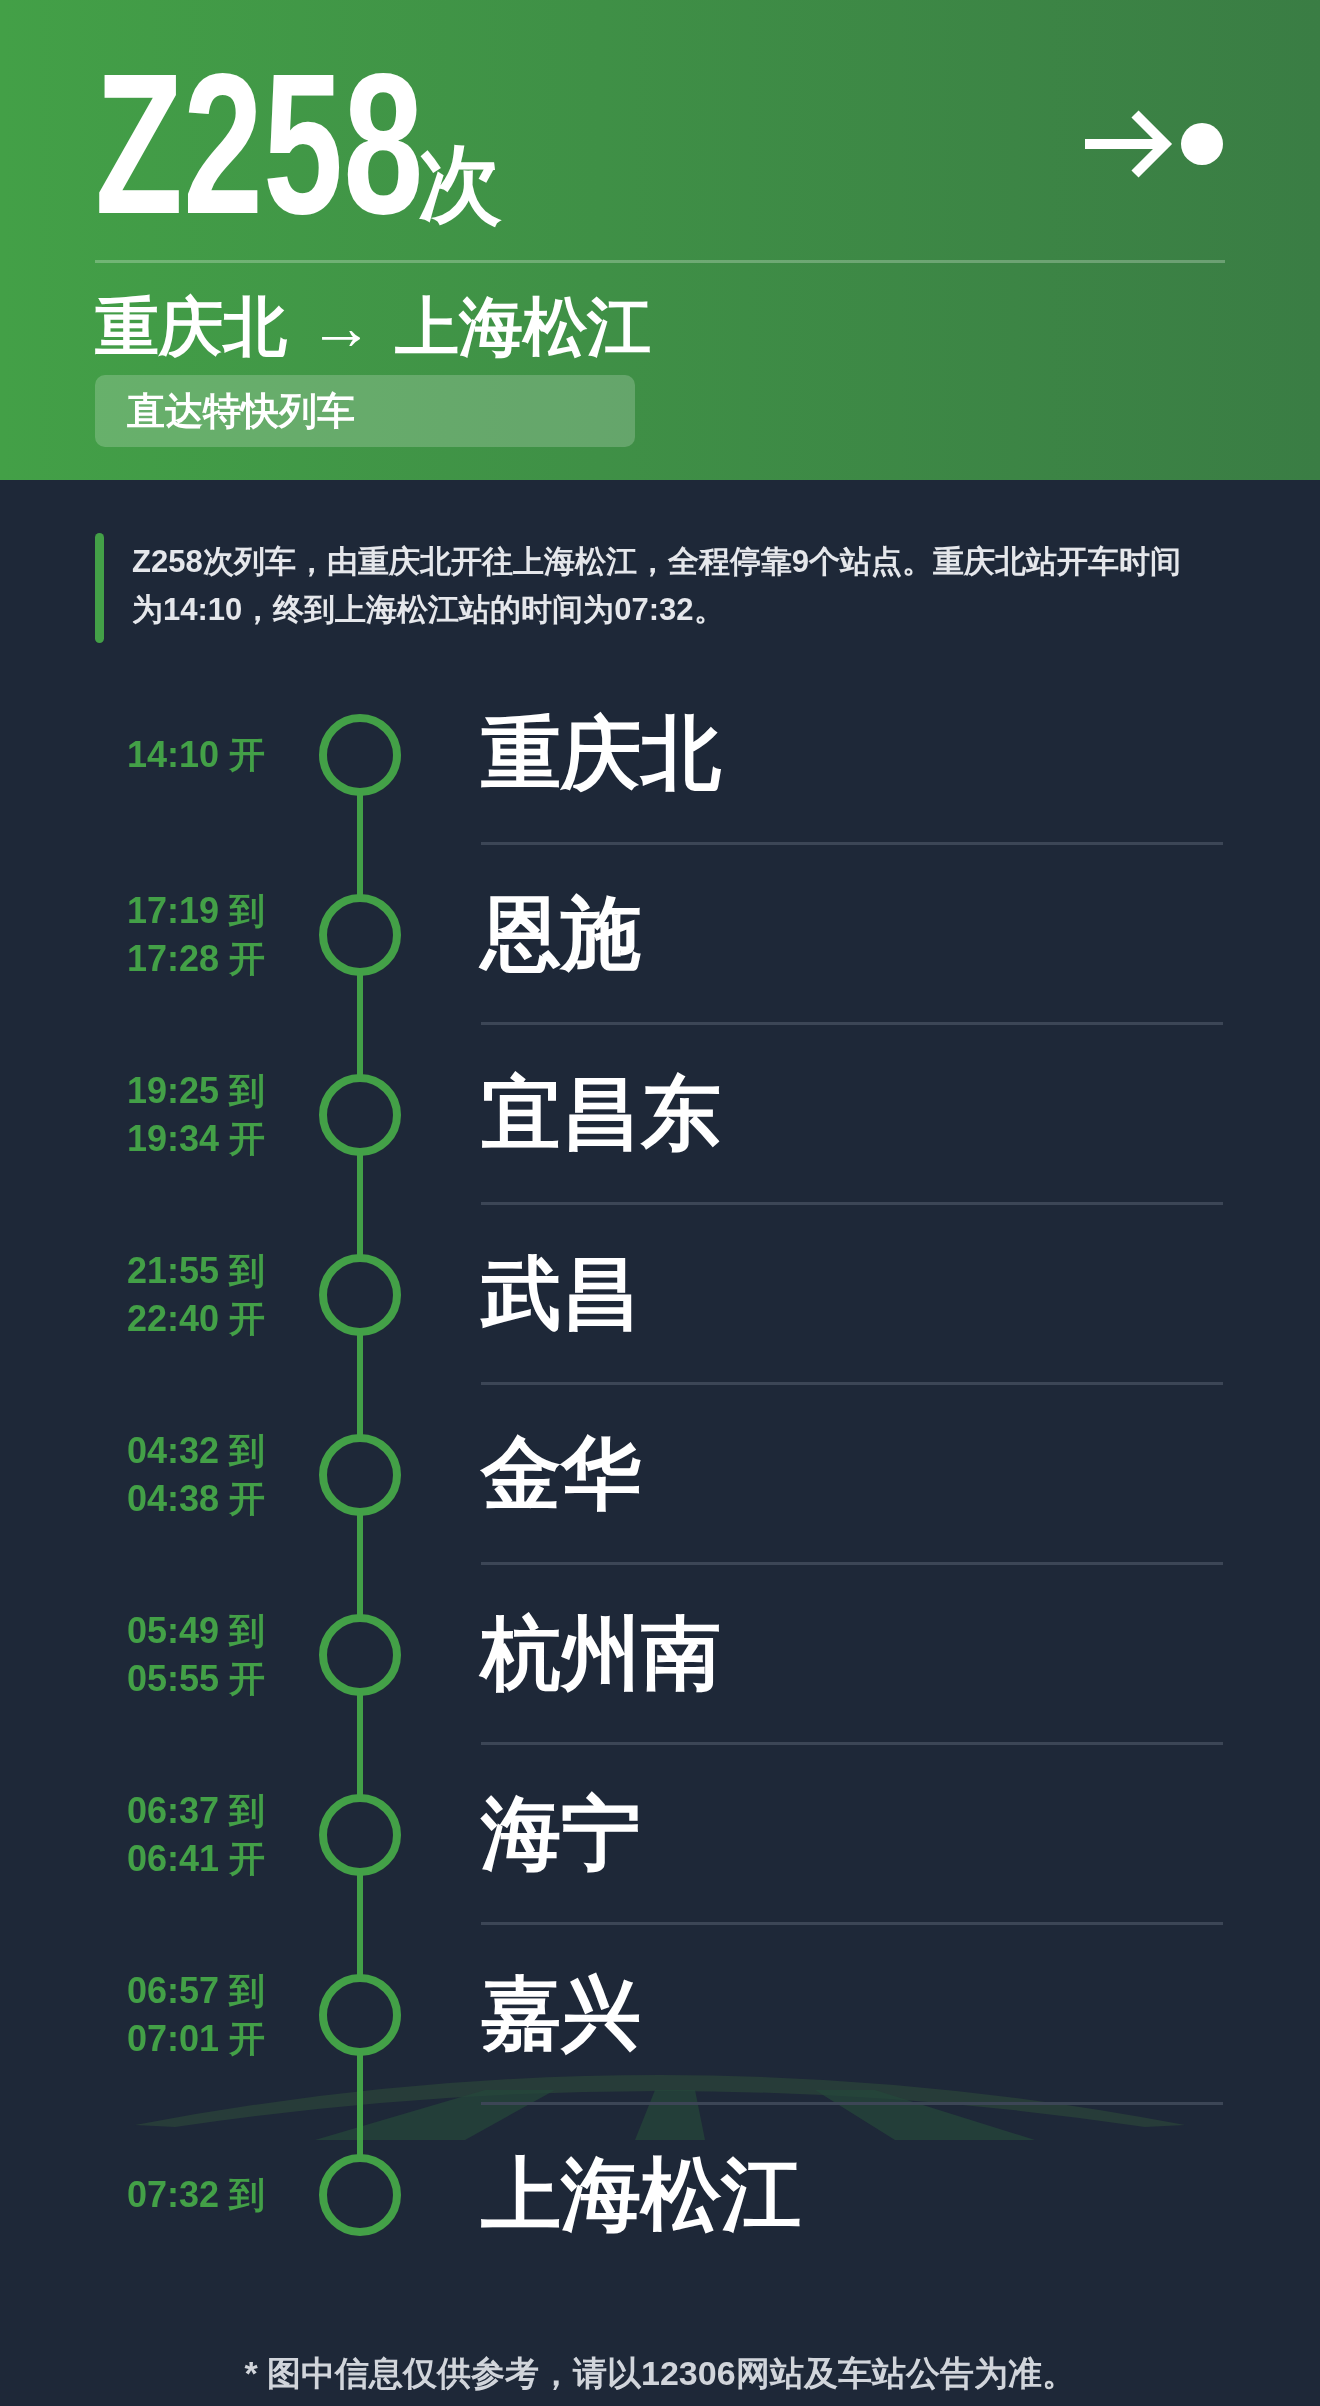  Describe the element at coordinates (195, 1091) in the screenshot. I see `stop-time: 19:25 到` at that location.